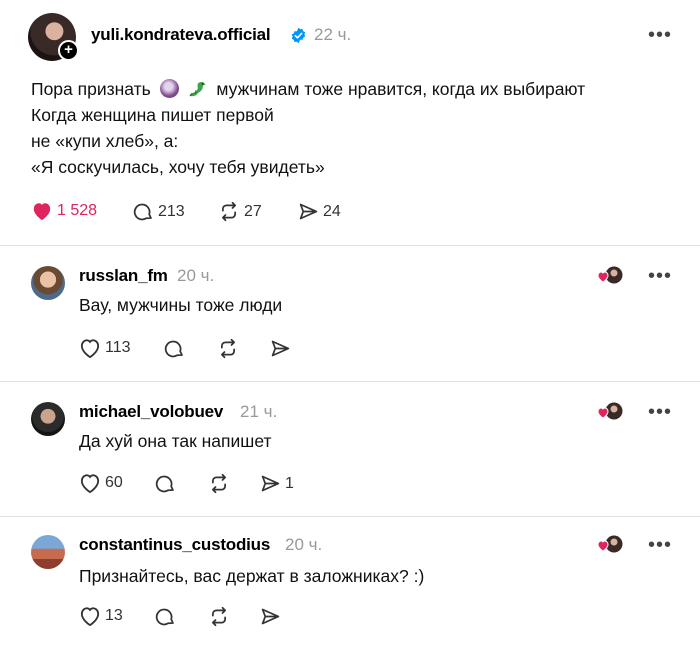 The width and height of the screenshot is (700, 648). Describe the element at coordinates (169, 88) in the screenshot. I see `crystal-ball-emoji` at that location.